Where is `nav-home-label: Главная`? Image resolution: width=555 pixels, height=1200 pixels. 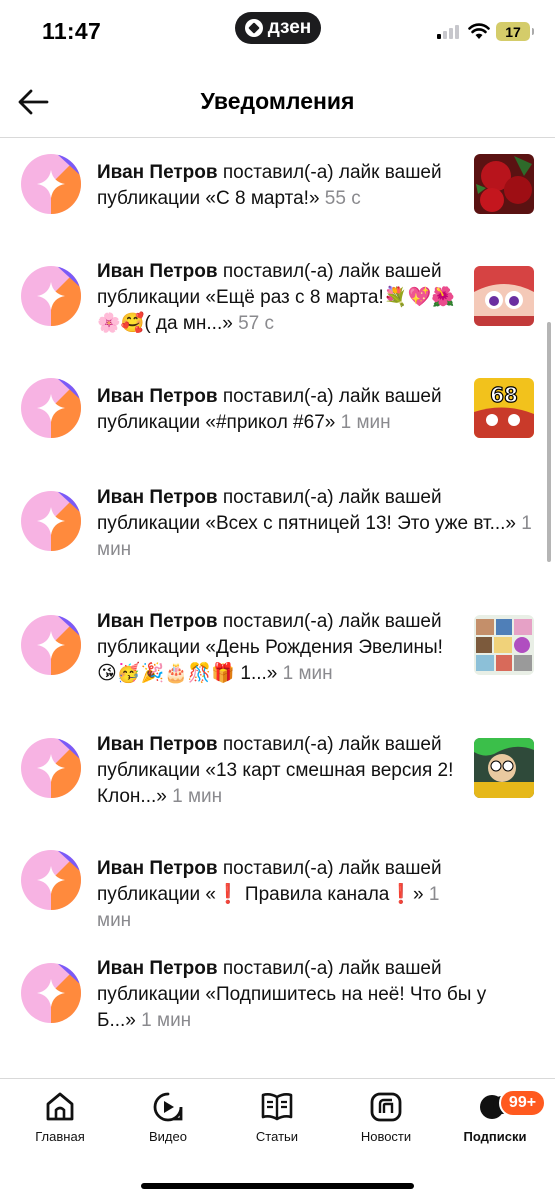 nav-home-label: Главная is located at coordinates (60, 1136).